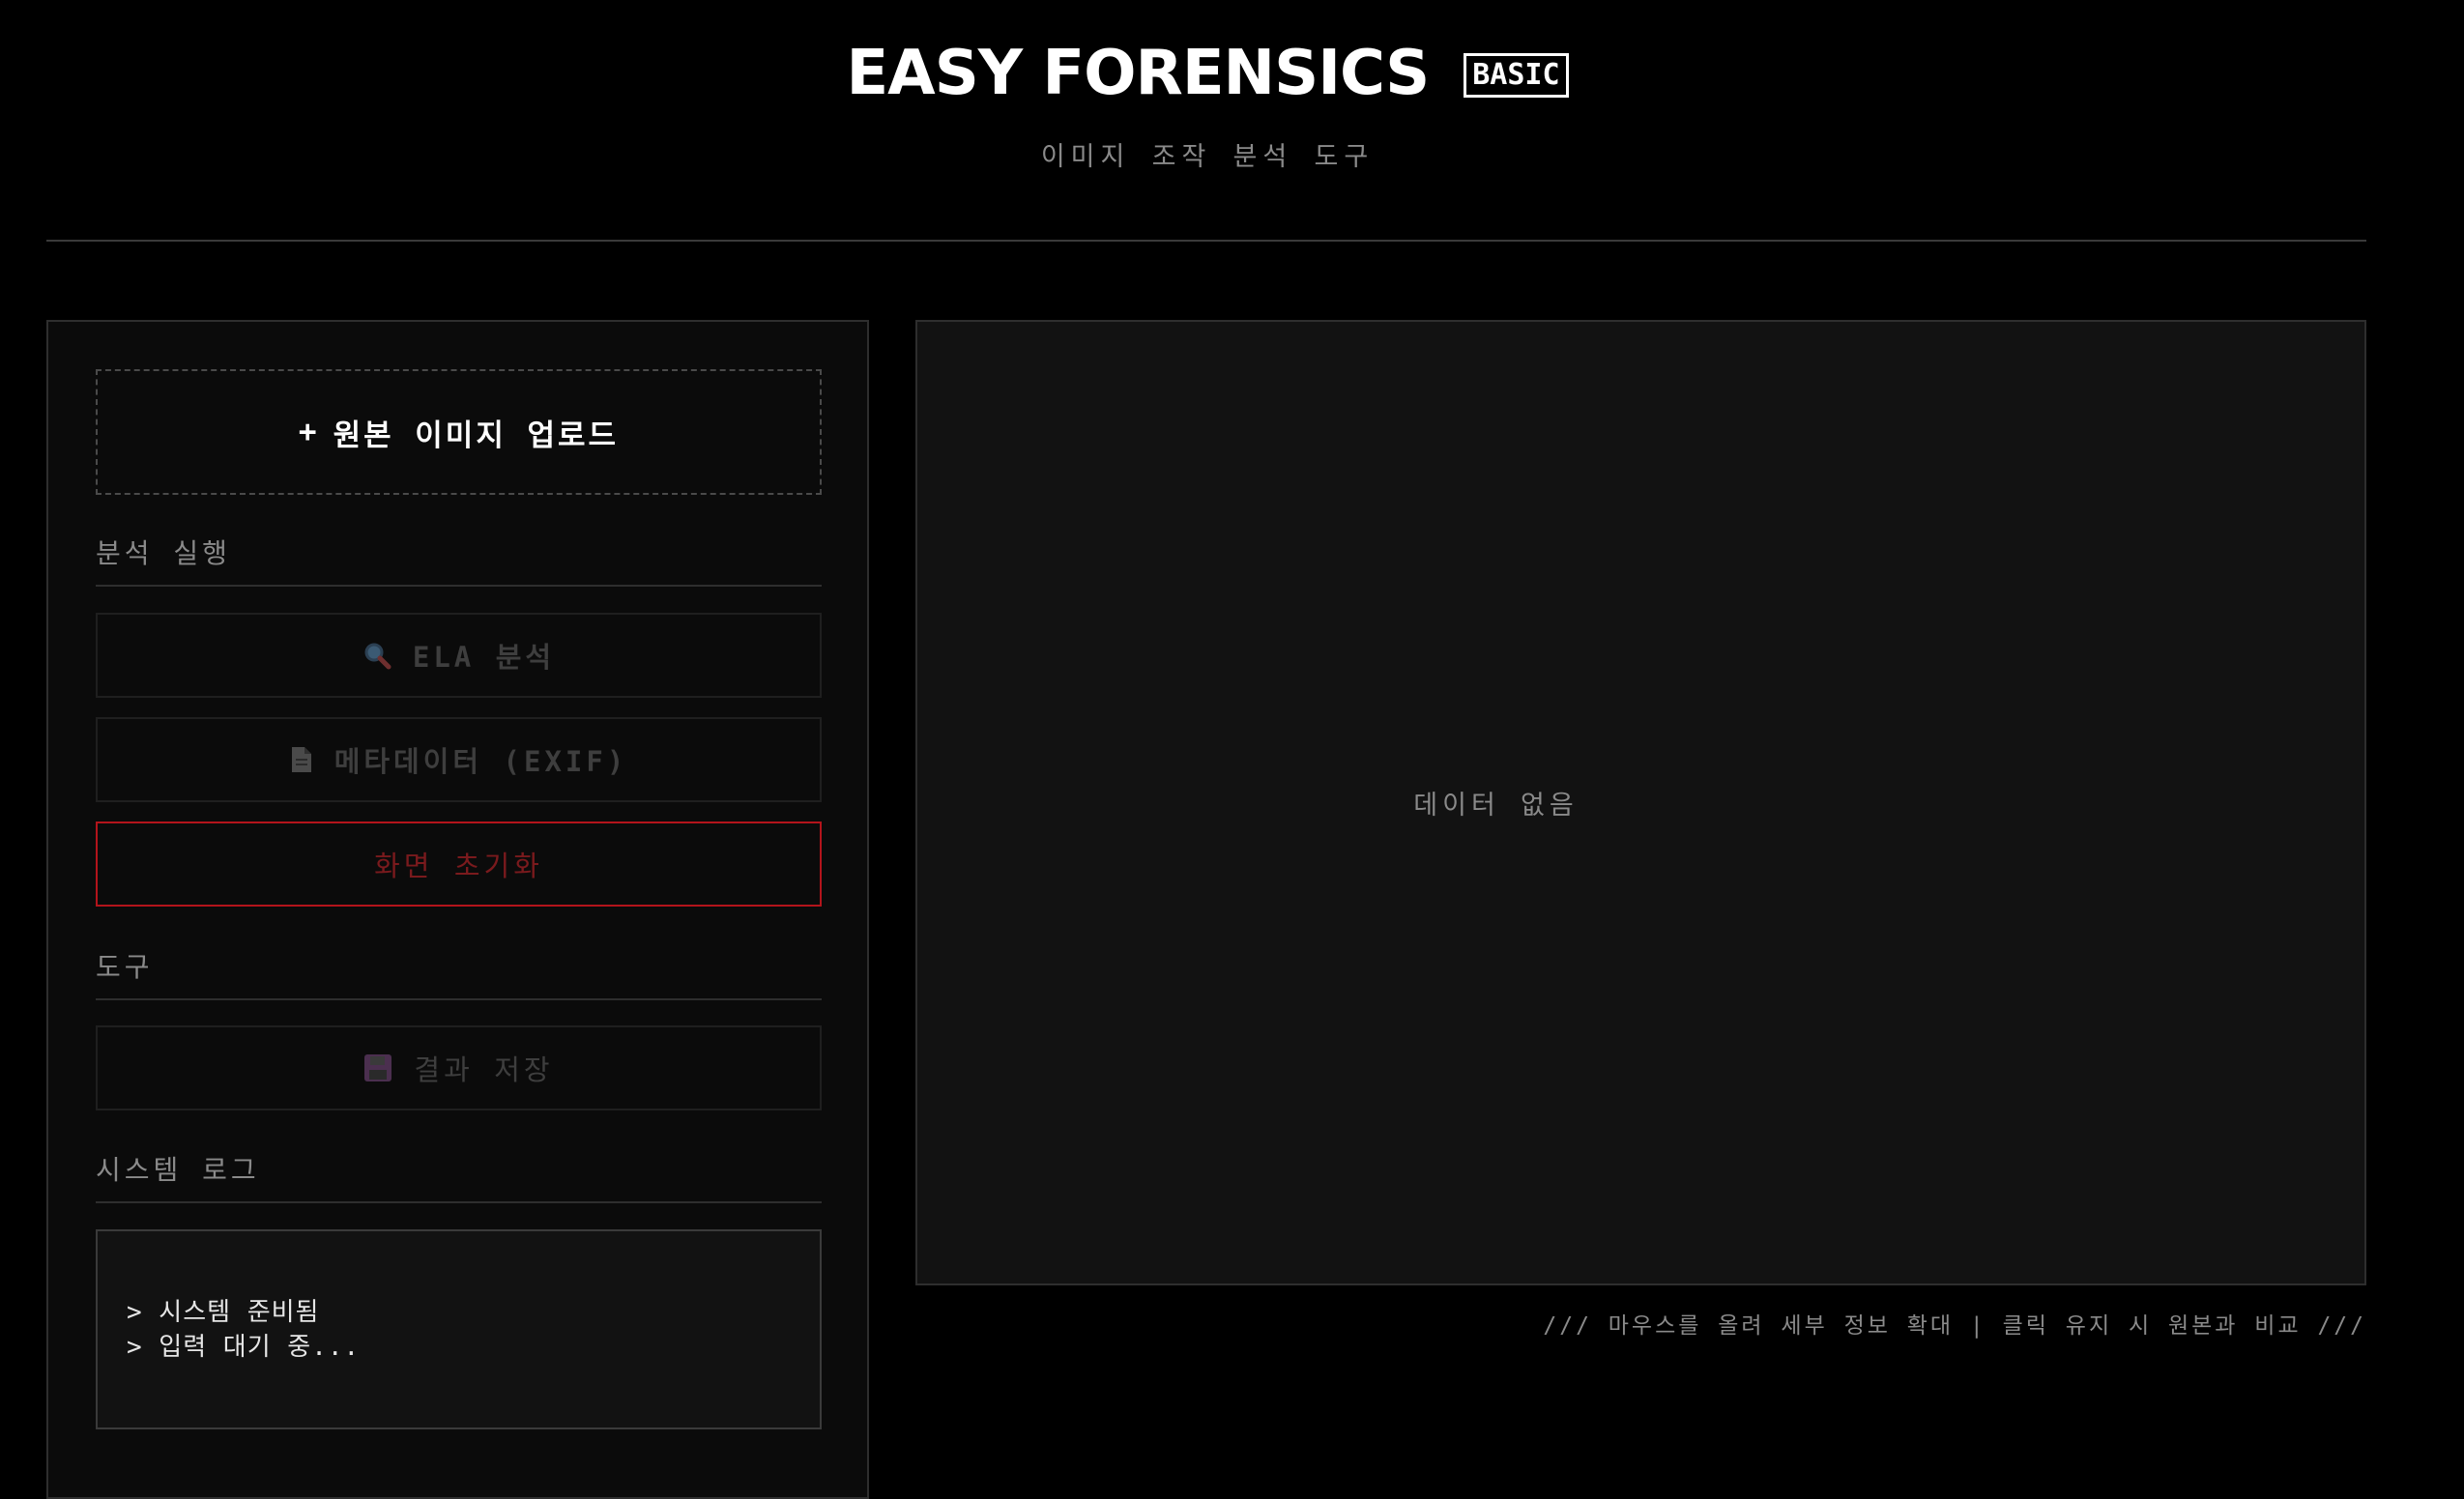 The width and height of the screenshot is (2464, 1499). I want to click on title-row: EASY FORENSICS BASIC, so click(1207, 74).